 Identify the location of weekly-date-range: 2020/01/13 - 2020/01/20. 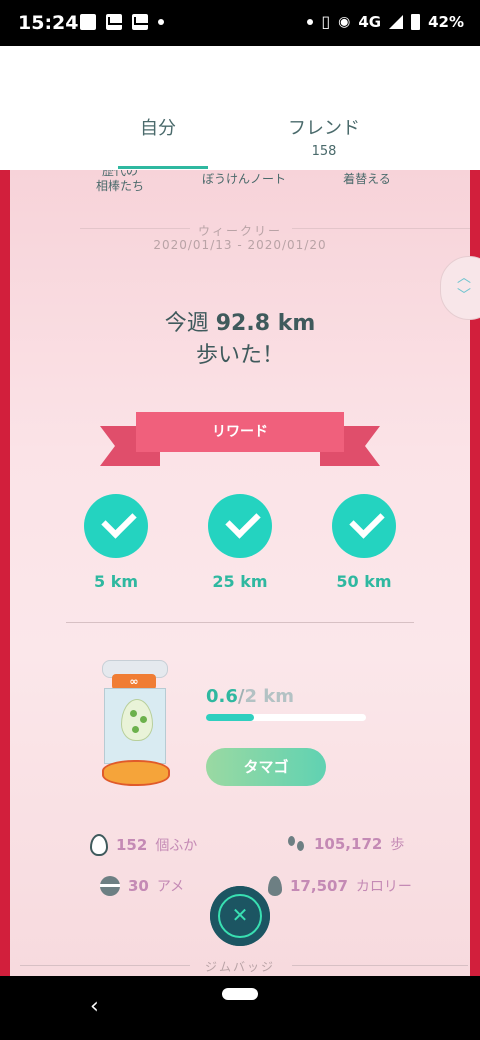
(240, 245).